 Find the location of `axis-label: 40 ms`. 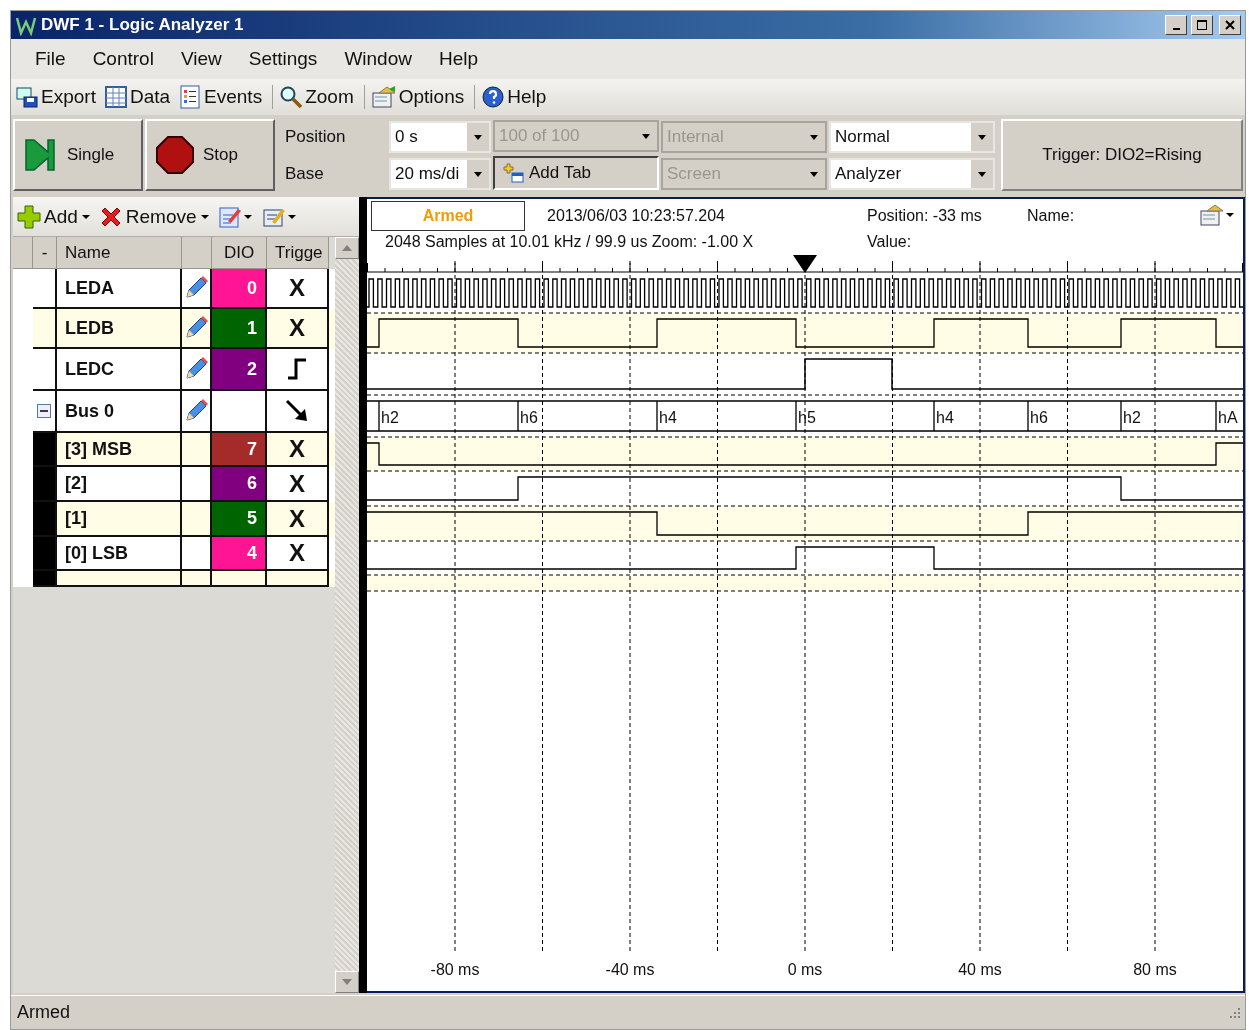

axis-label: 40 ms is located at coordinates (980, 969).